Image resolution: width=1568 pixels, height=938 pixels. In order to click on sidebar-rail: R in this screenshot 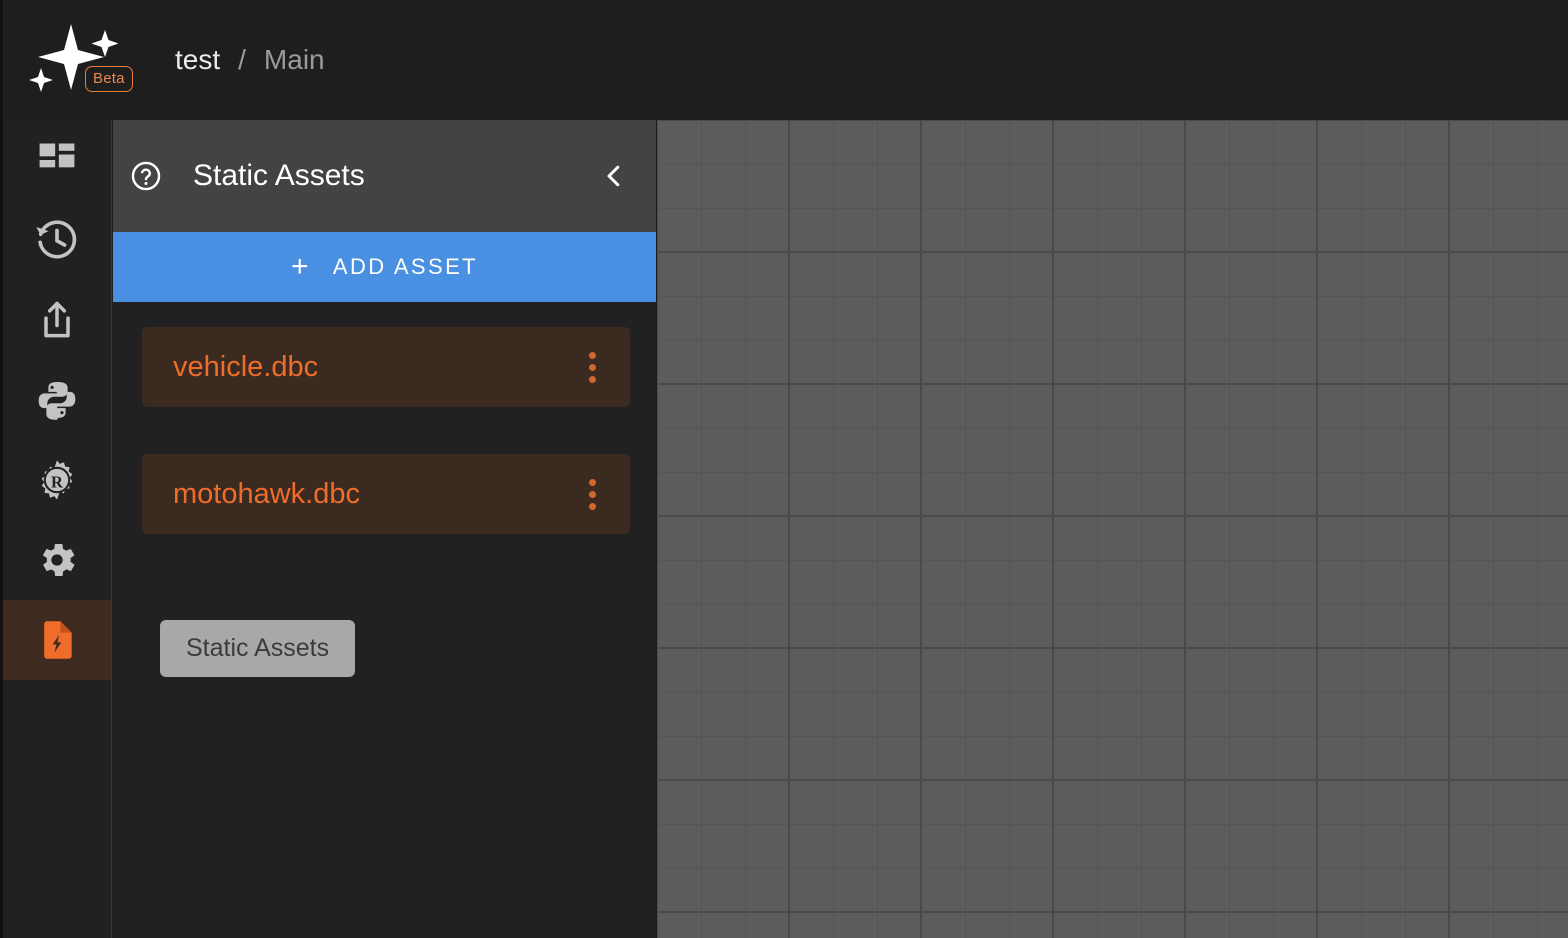, I will do `click(57, 529)`.